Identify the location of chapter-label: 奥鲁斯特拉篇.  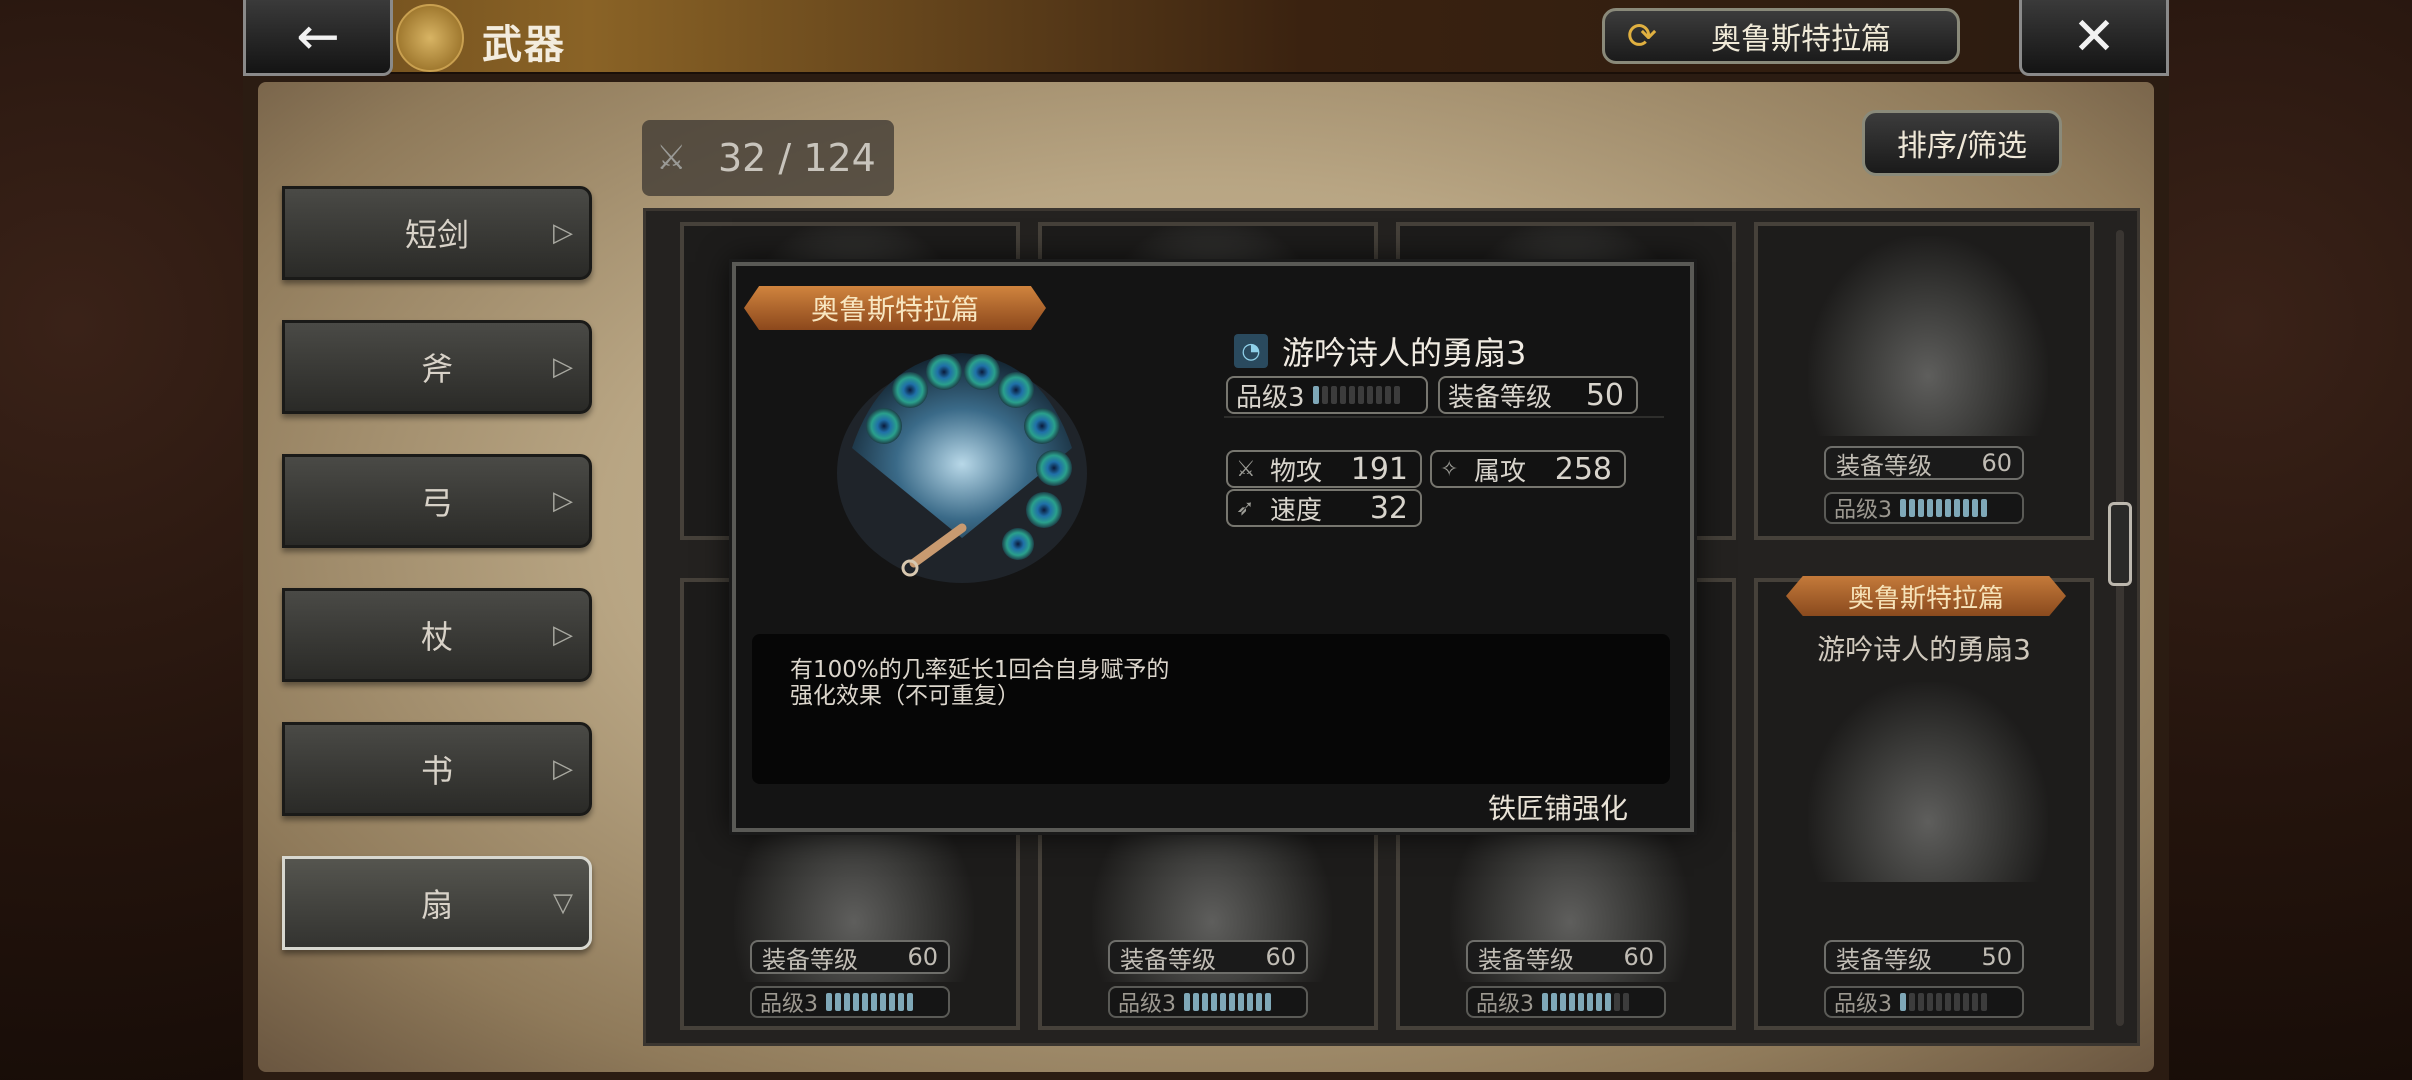
(1801, 39).